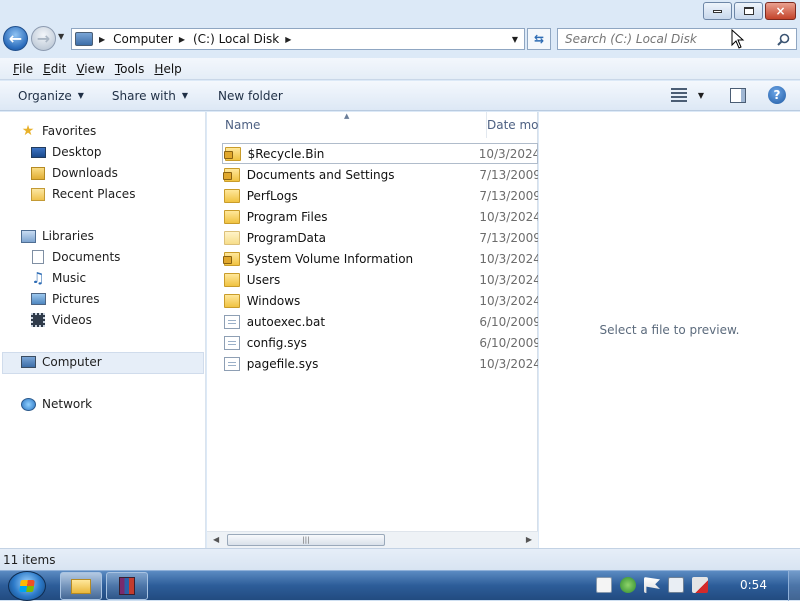  I want to click on file-row: Users 10/3/2024, so click(380, 279).